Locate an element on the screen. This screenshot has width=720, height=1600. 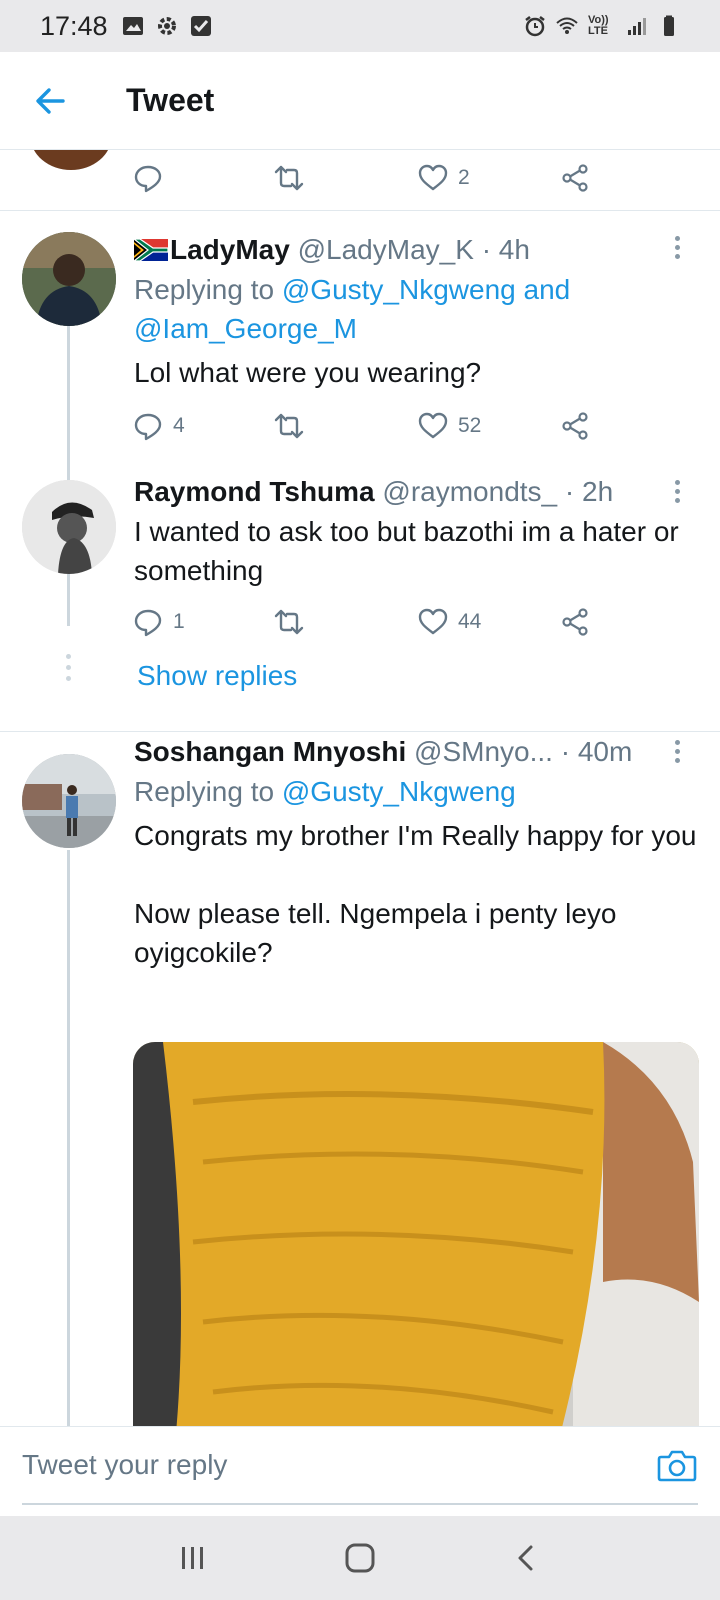
mention-link: @Iam_George_M is located at coordinates (245, 328).